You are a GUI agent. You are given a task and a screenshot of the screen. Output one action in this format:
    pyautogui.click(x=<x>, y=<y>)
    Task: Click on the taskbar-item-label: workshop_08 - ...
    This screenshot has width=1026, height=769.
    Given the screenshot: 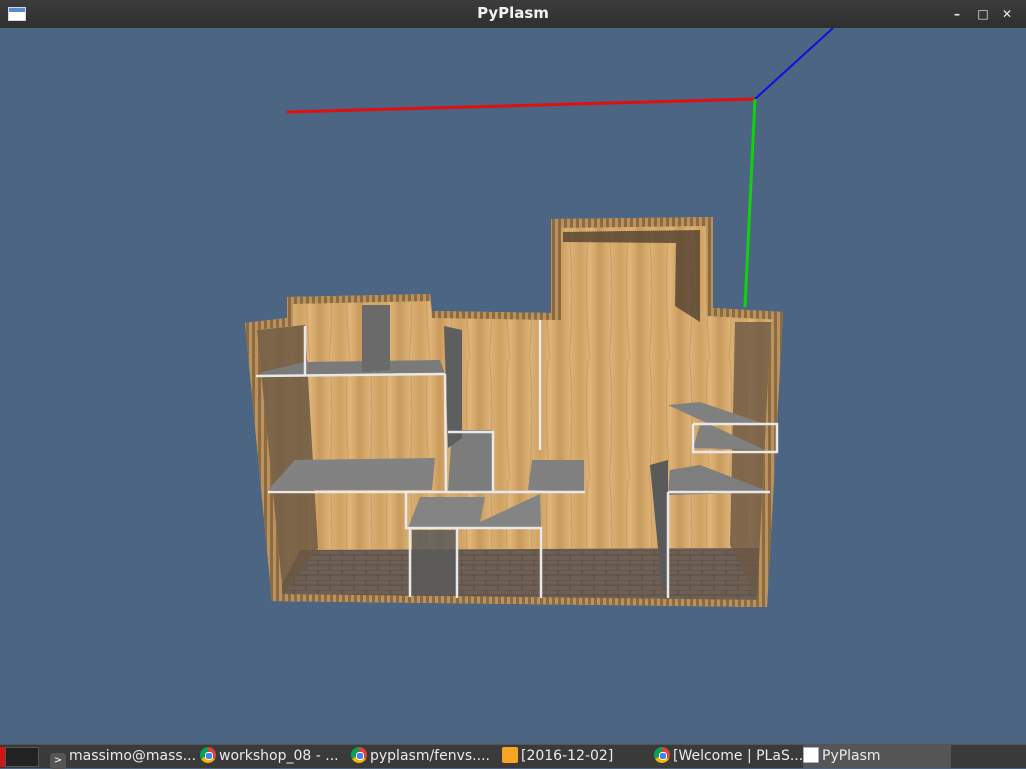 What is the action you would take?
    pyautogui.click(x=279, y=756)
    